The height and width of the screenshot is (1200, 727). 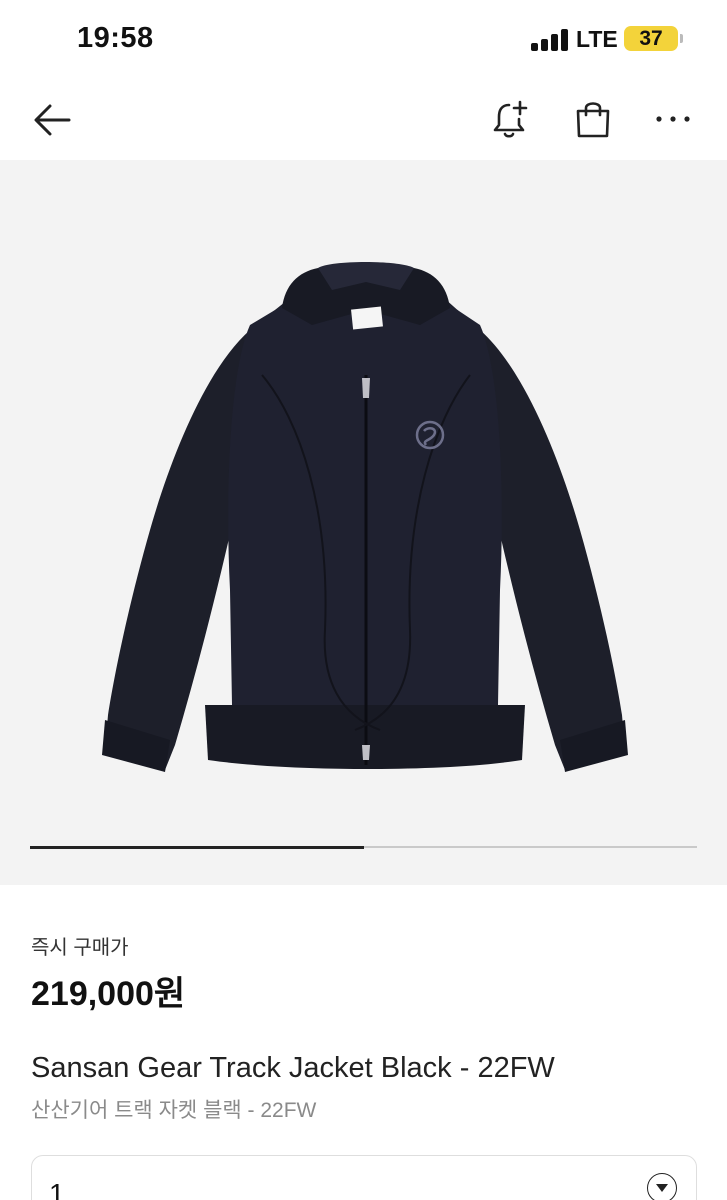 I want to click on chevron-down-icon, so click(x=662, y=1186).